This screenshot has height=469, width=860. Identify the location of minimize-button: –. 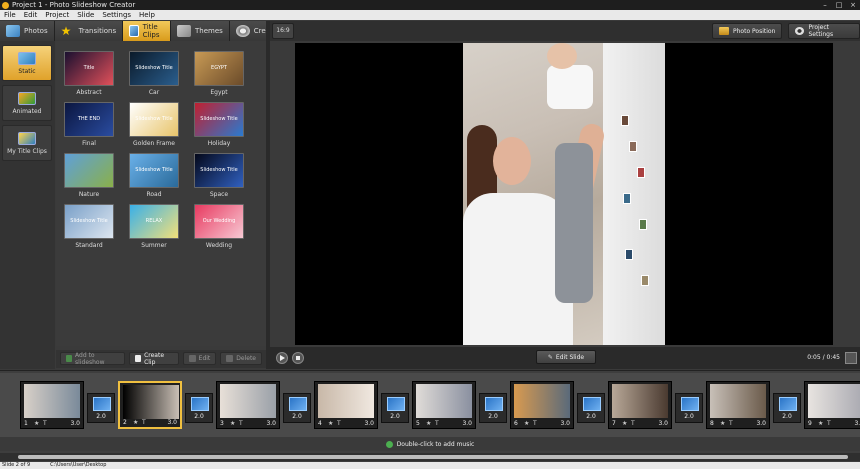
(825, 5).